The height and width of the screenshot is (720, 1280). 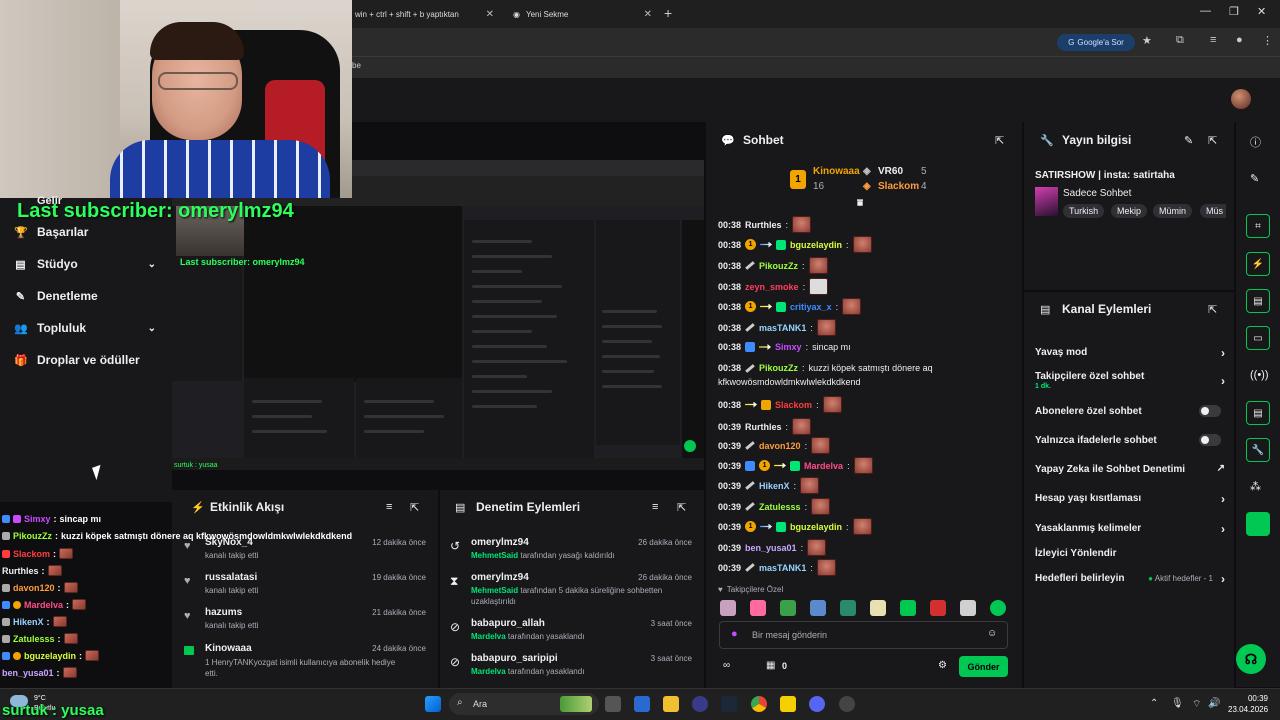 I want to click on bookmark-label: be, so click(x=356, y=65).